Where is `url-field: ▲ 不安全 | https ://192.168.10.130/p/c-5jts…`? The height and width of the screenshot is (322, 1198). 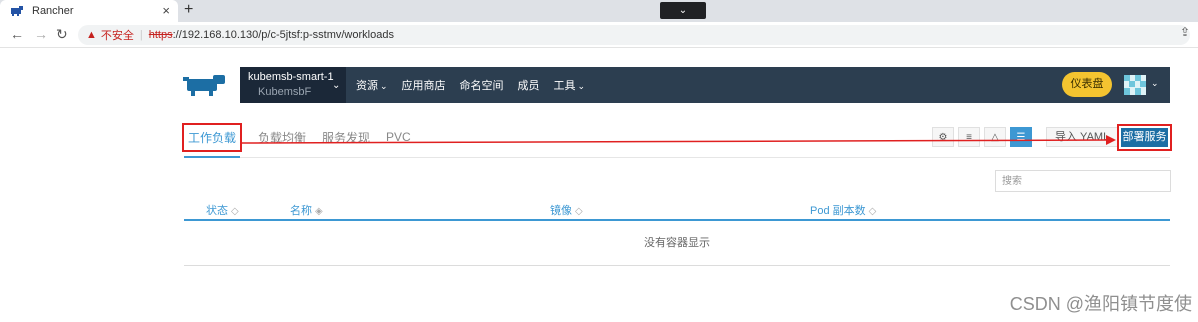 url-field: ▲ 不安全 | https ://192.168.10.130/p/c-5jts… is located at coordinates (634, 35).